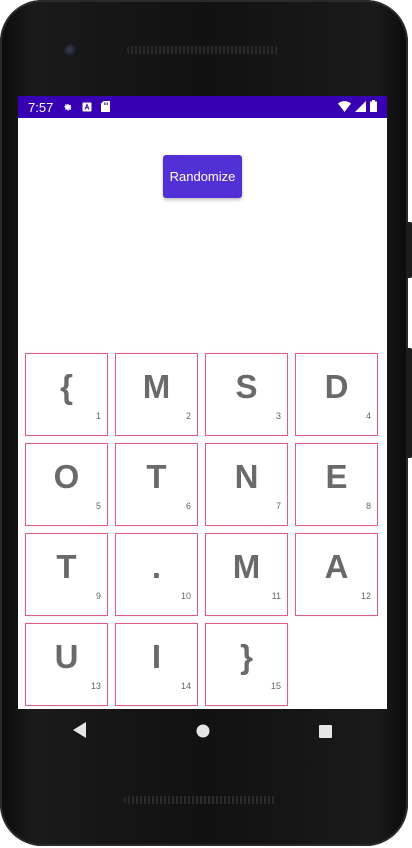 This screenshot has height=848, width=412. Describe the element at coordinates (106, 107) in the screenshot. I see `sd-card-icon` at that location.